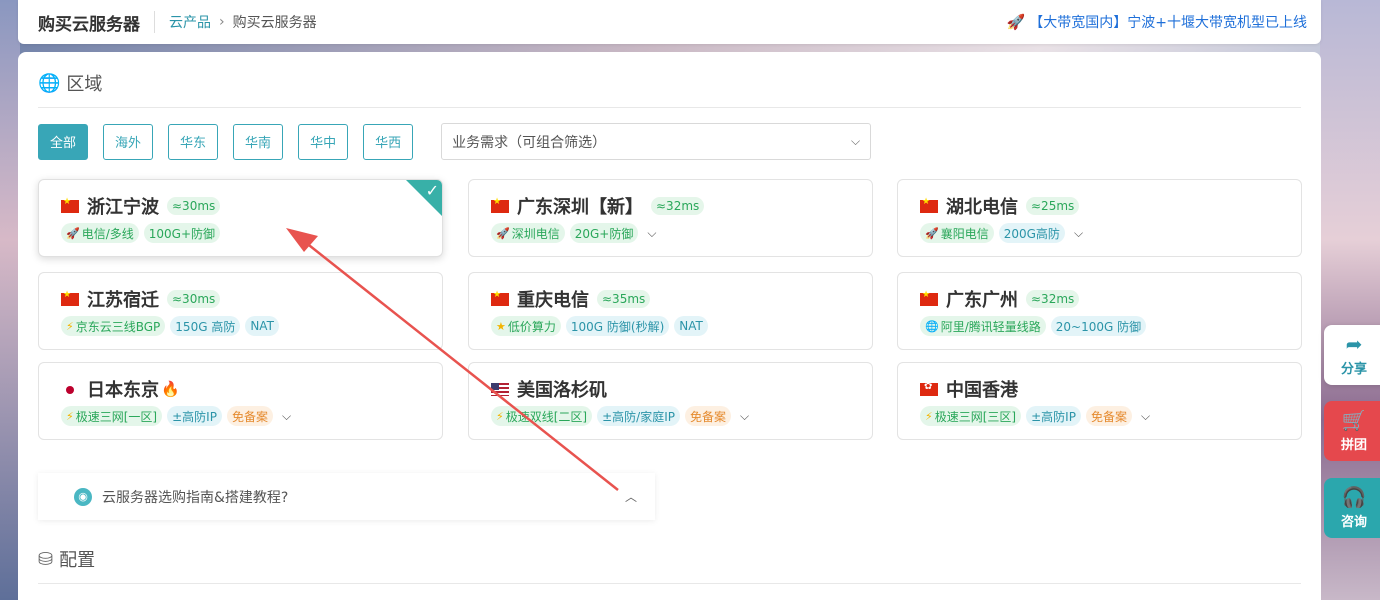  What do you see at coordinates (116, 416) in the screenshot?
I see `feature-tag-text: 极速三网[一区]` at bounding box center [116, 416].